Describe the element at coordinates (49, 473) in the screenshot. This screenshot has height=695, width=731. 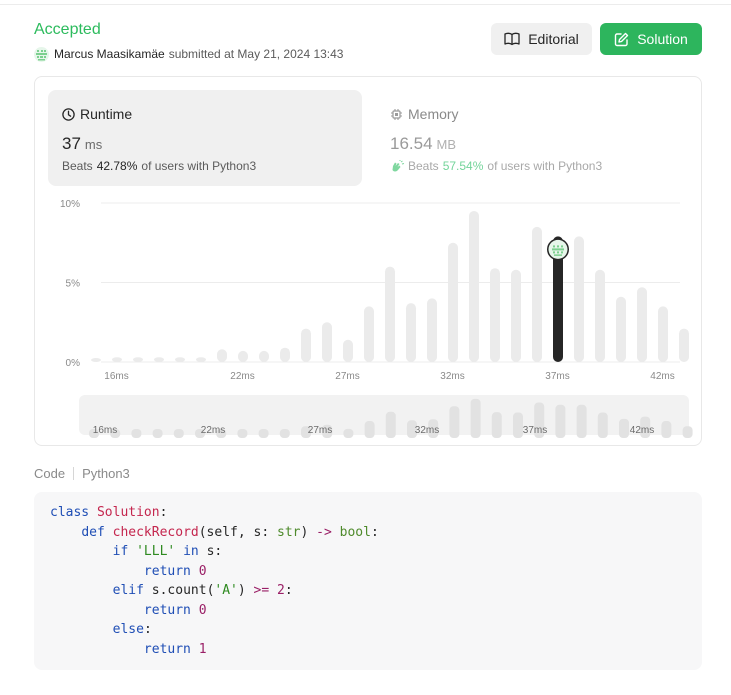
I see `code-tab-label: Code` at that location.